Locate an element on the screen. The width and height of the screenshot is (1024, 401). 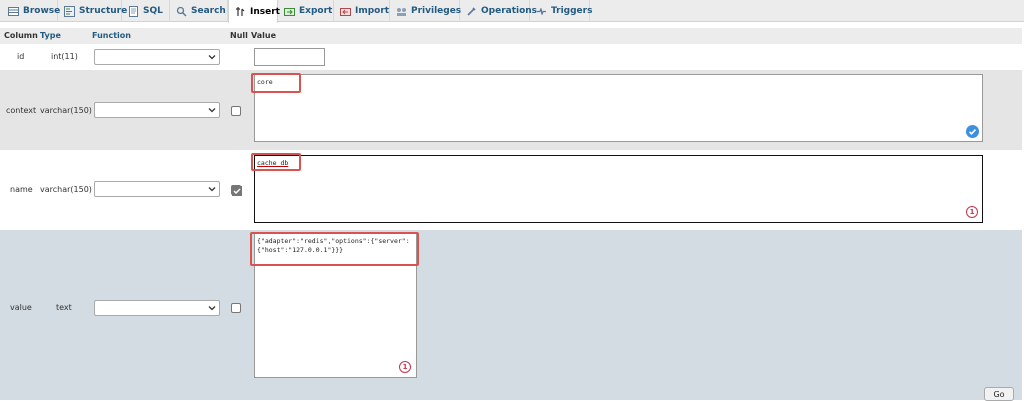
triggers-icon is located at coordinates (541, 11).